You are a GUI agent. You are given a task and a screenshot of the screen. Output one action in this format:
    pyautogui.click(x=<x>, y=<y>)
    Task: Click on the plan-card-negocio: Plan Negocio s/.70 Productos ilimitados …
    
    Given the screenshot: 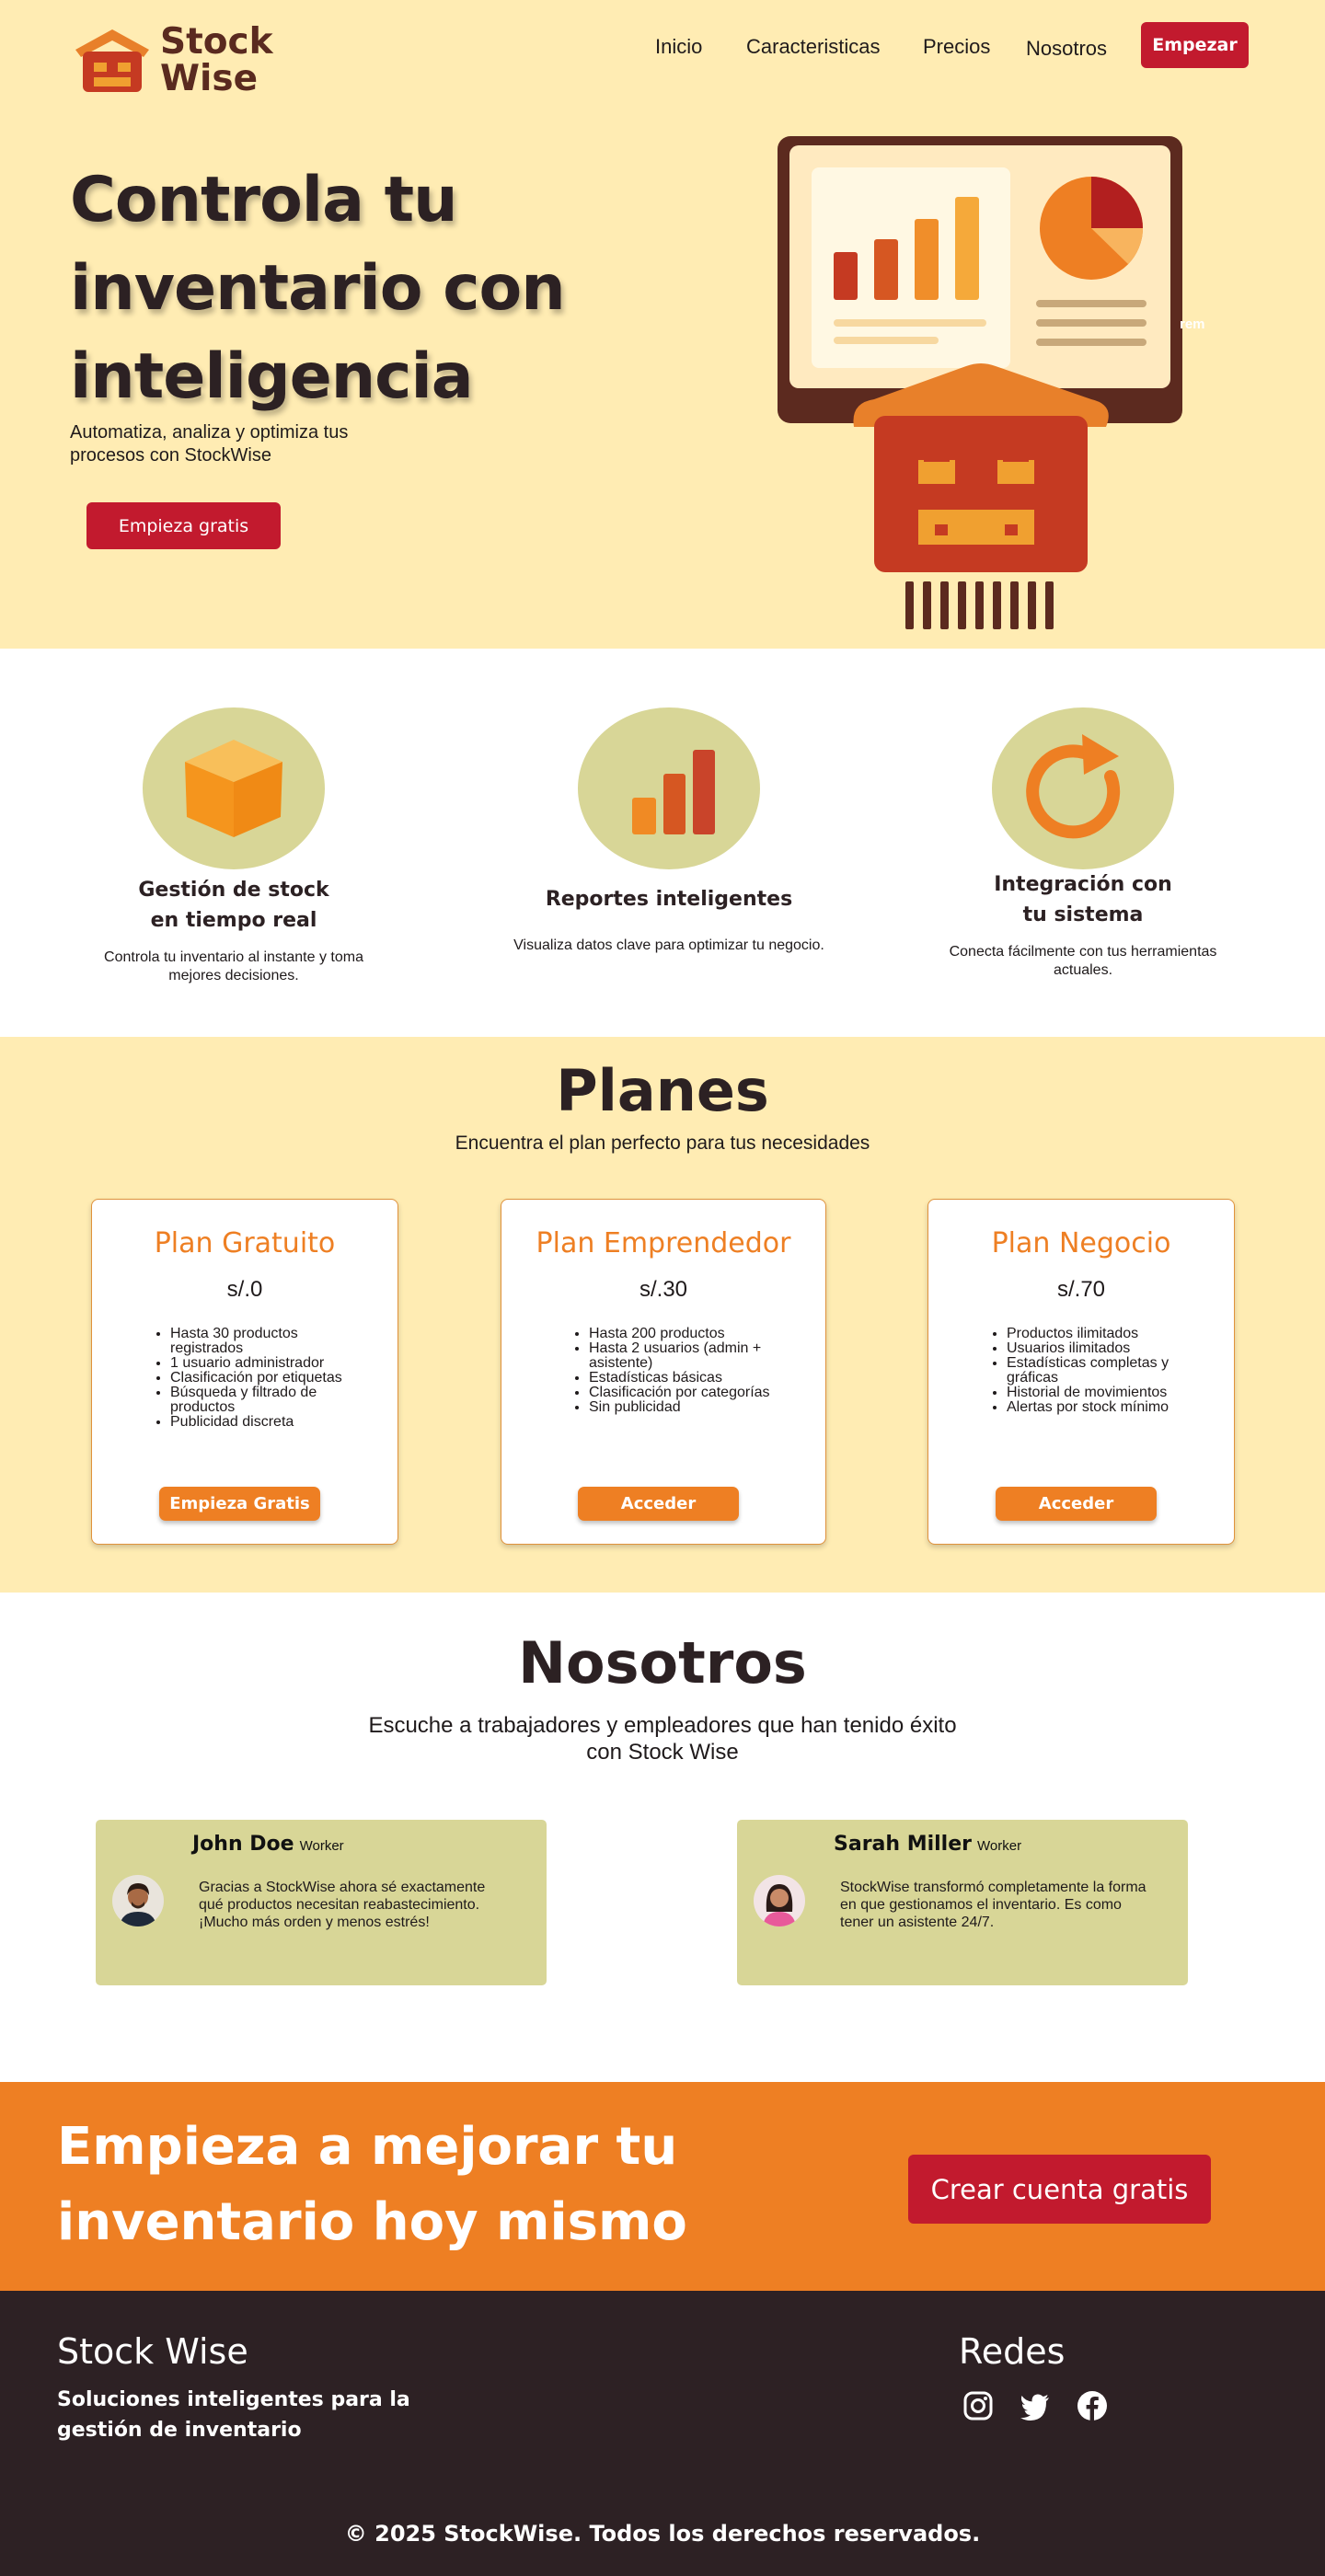 What is the action you would take?
    pyautogui.click(x=1081, y=1372)
    